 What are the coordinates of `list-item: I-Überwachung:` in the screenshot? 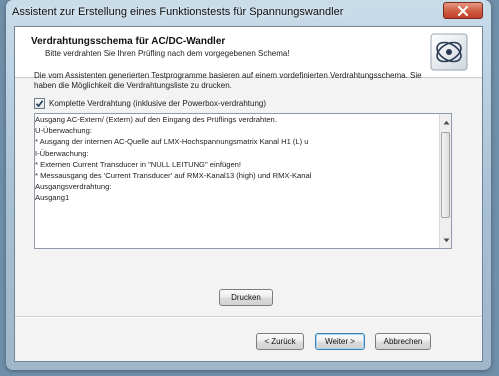 It's located at (62, 153).